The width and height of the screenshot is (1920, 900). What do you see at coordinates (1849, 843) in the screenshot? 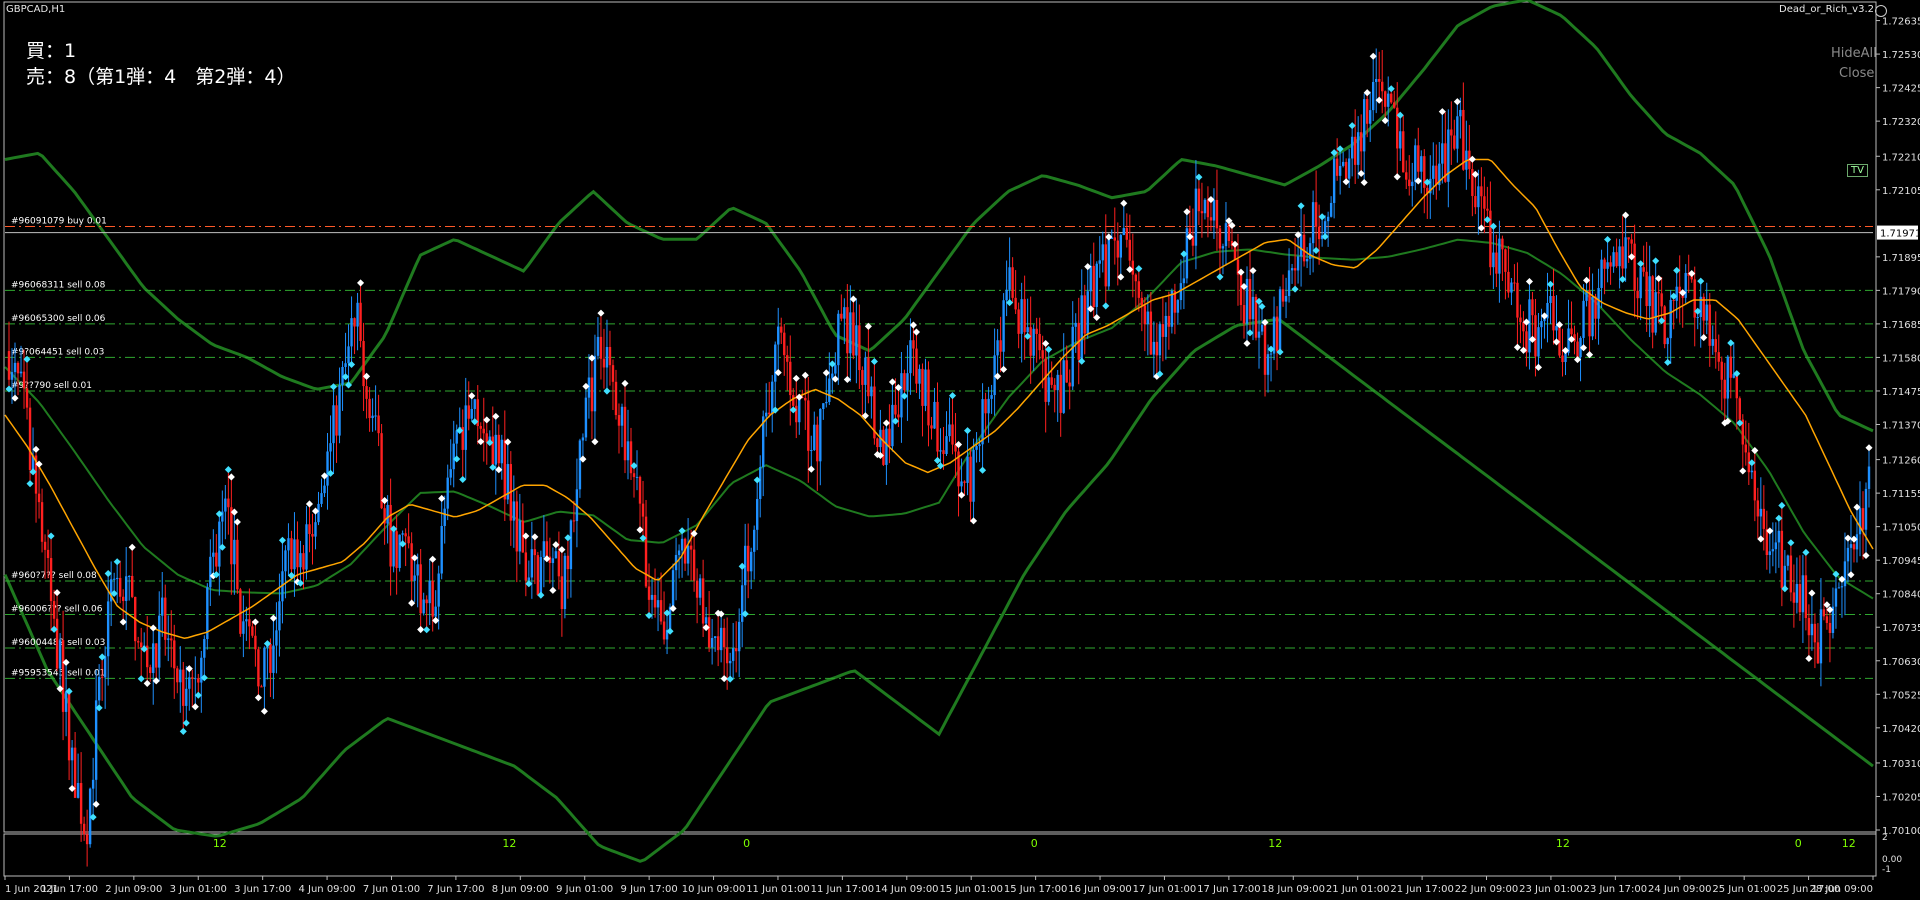
I see `session-hour-label: 12` at bounding box center [1849, 843].